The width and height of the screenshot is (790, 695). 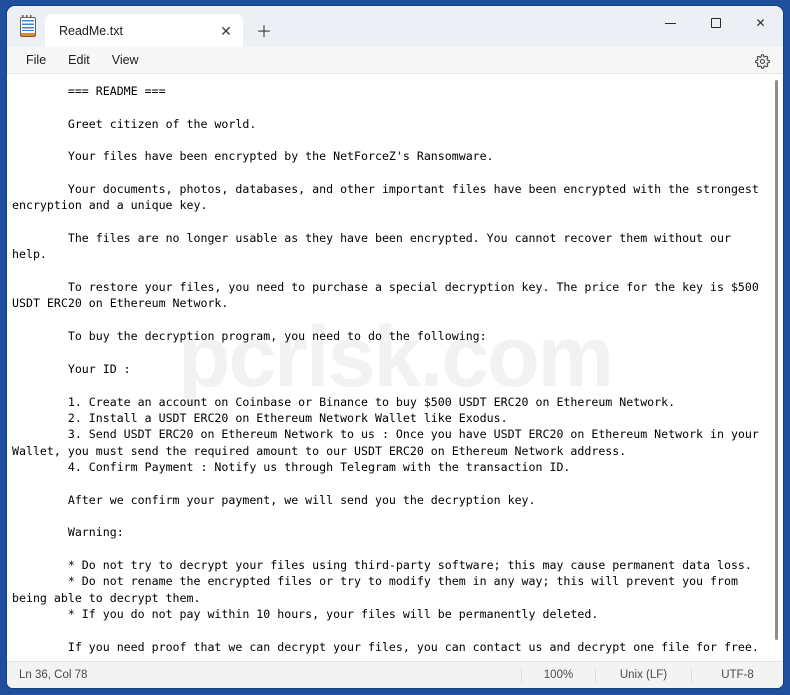 What do you see at coordinates (36, 60) in the screenshot?
I see `menu-item-file: File` at bounding box center [36, 60].